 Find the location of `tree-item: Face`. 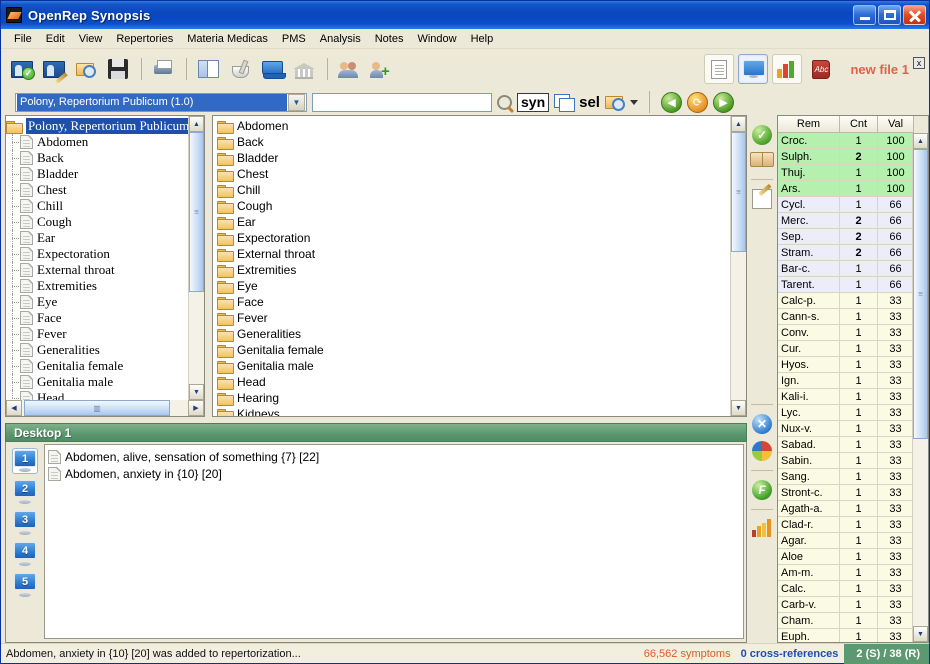

tree-item: Face is located at coordinates (105, 318).